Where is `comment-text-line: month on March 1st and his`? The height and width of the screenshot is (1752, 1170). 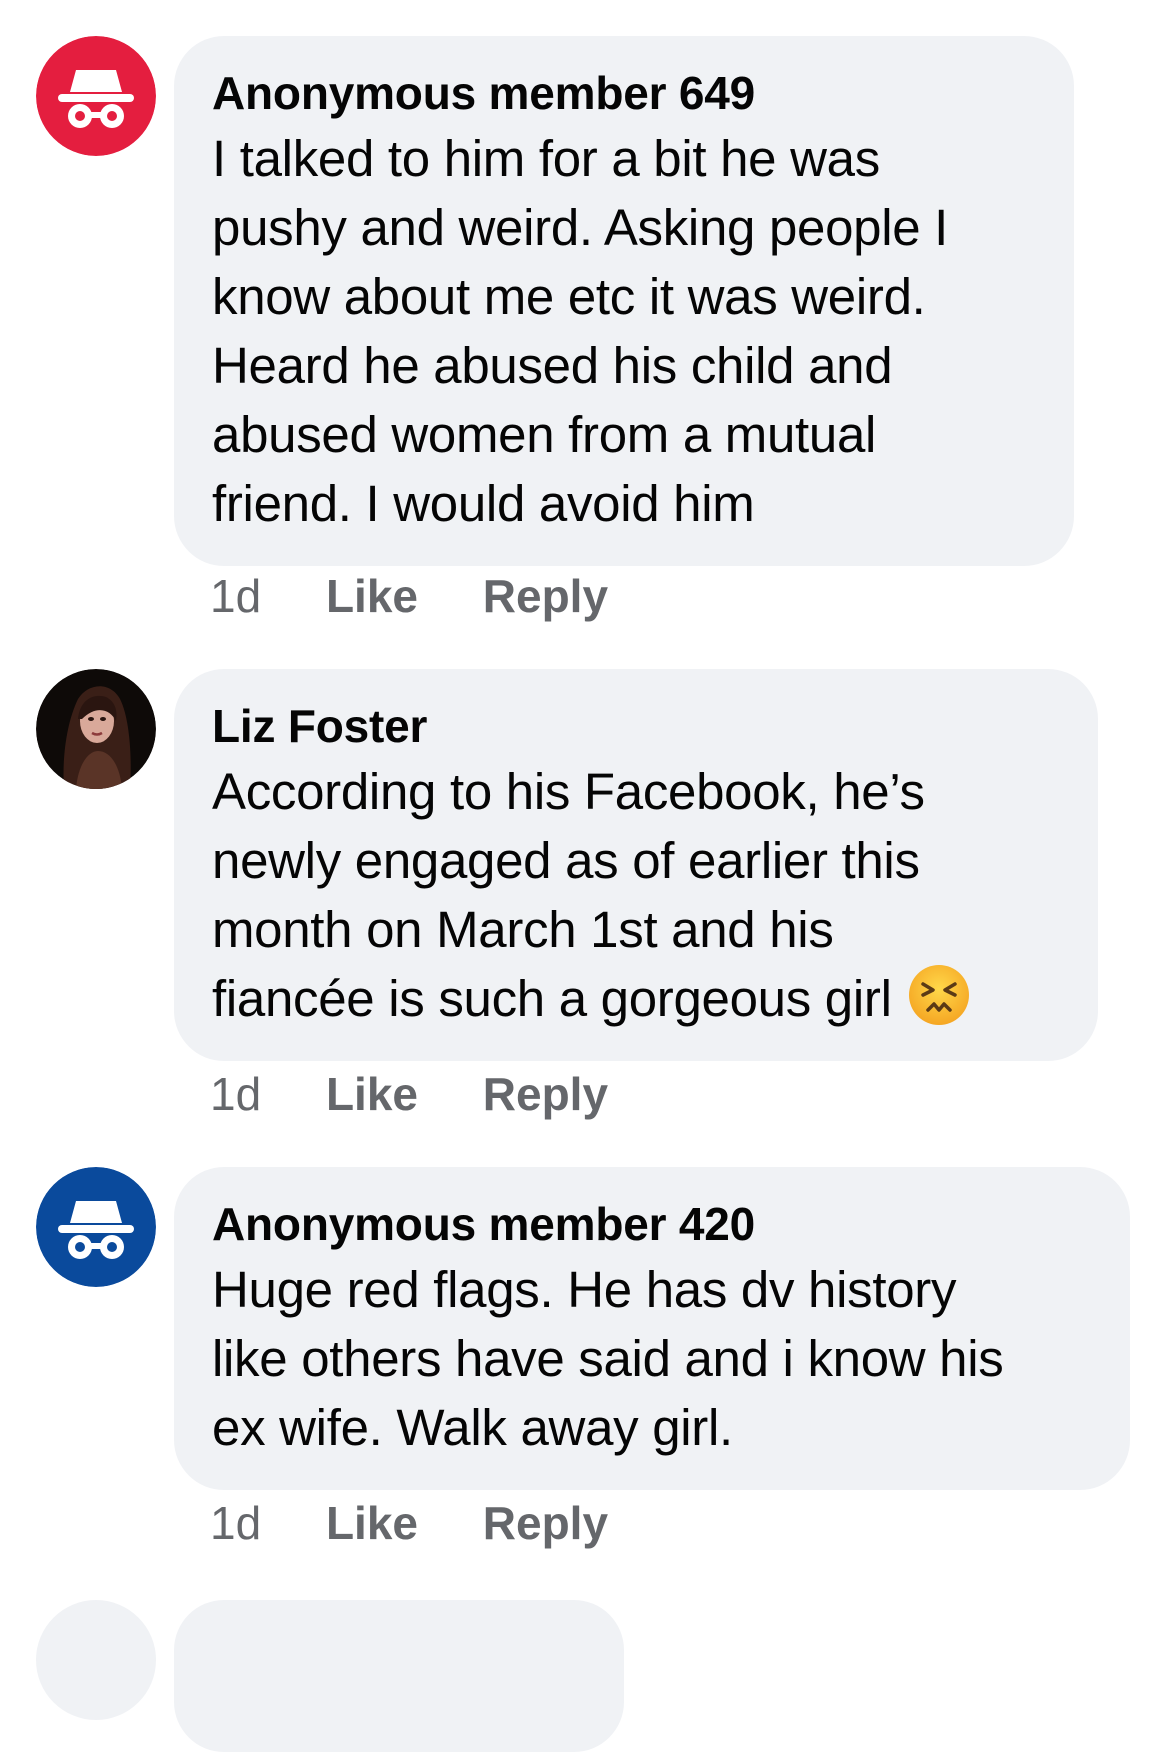 comment-text-line: month on March 1st and his is located at coordinates (523, 929).